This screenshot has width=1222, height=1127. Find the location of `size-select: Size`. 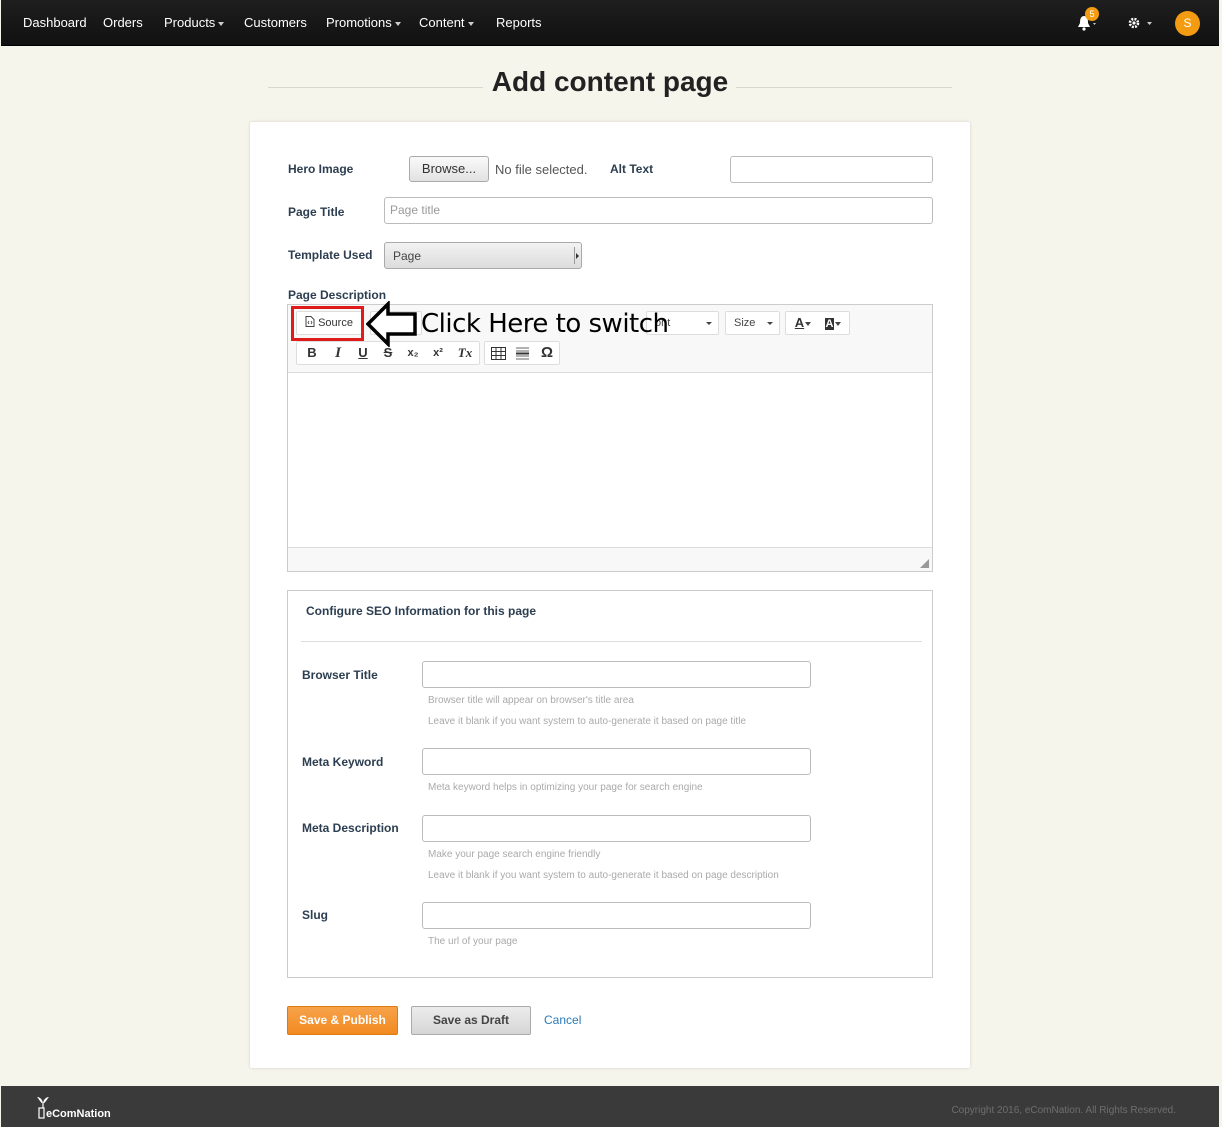

size-select: Size is located at coordinates (752, 323).